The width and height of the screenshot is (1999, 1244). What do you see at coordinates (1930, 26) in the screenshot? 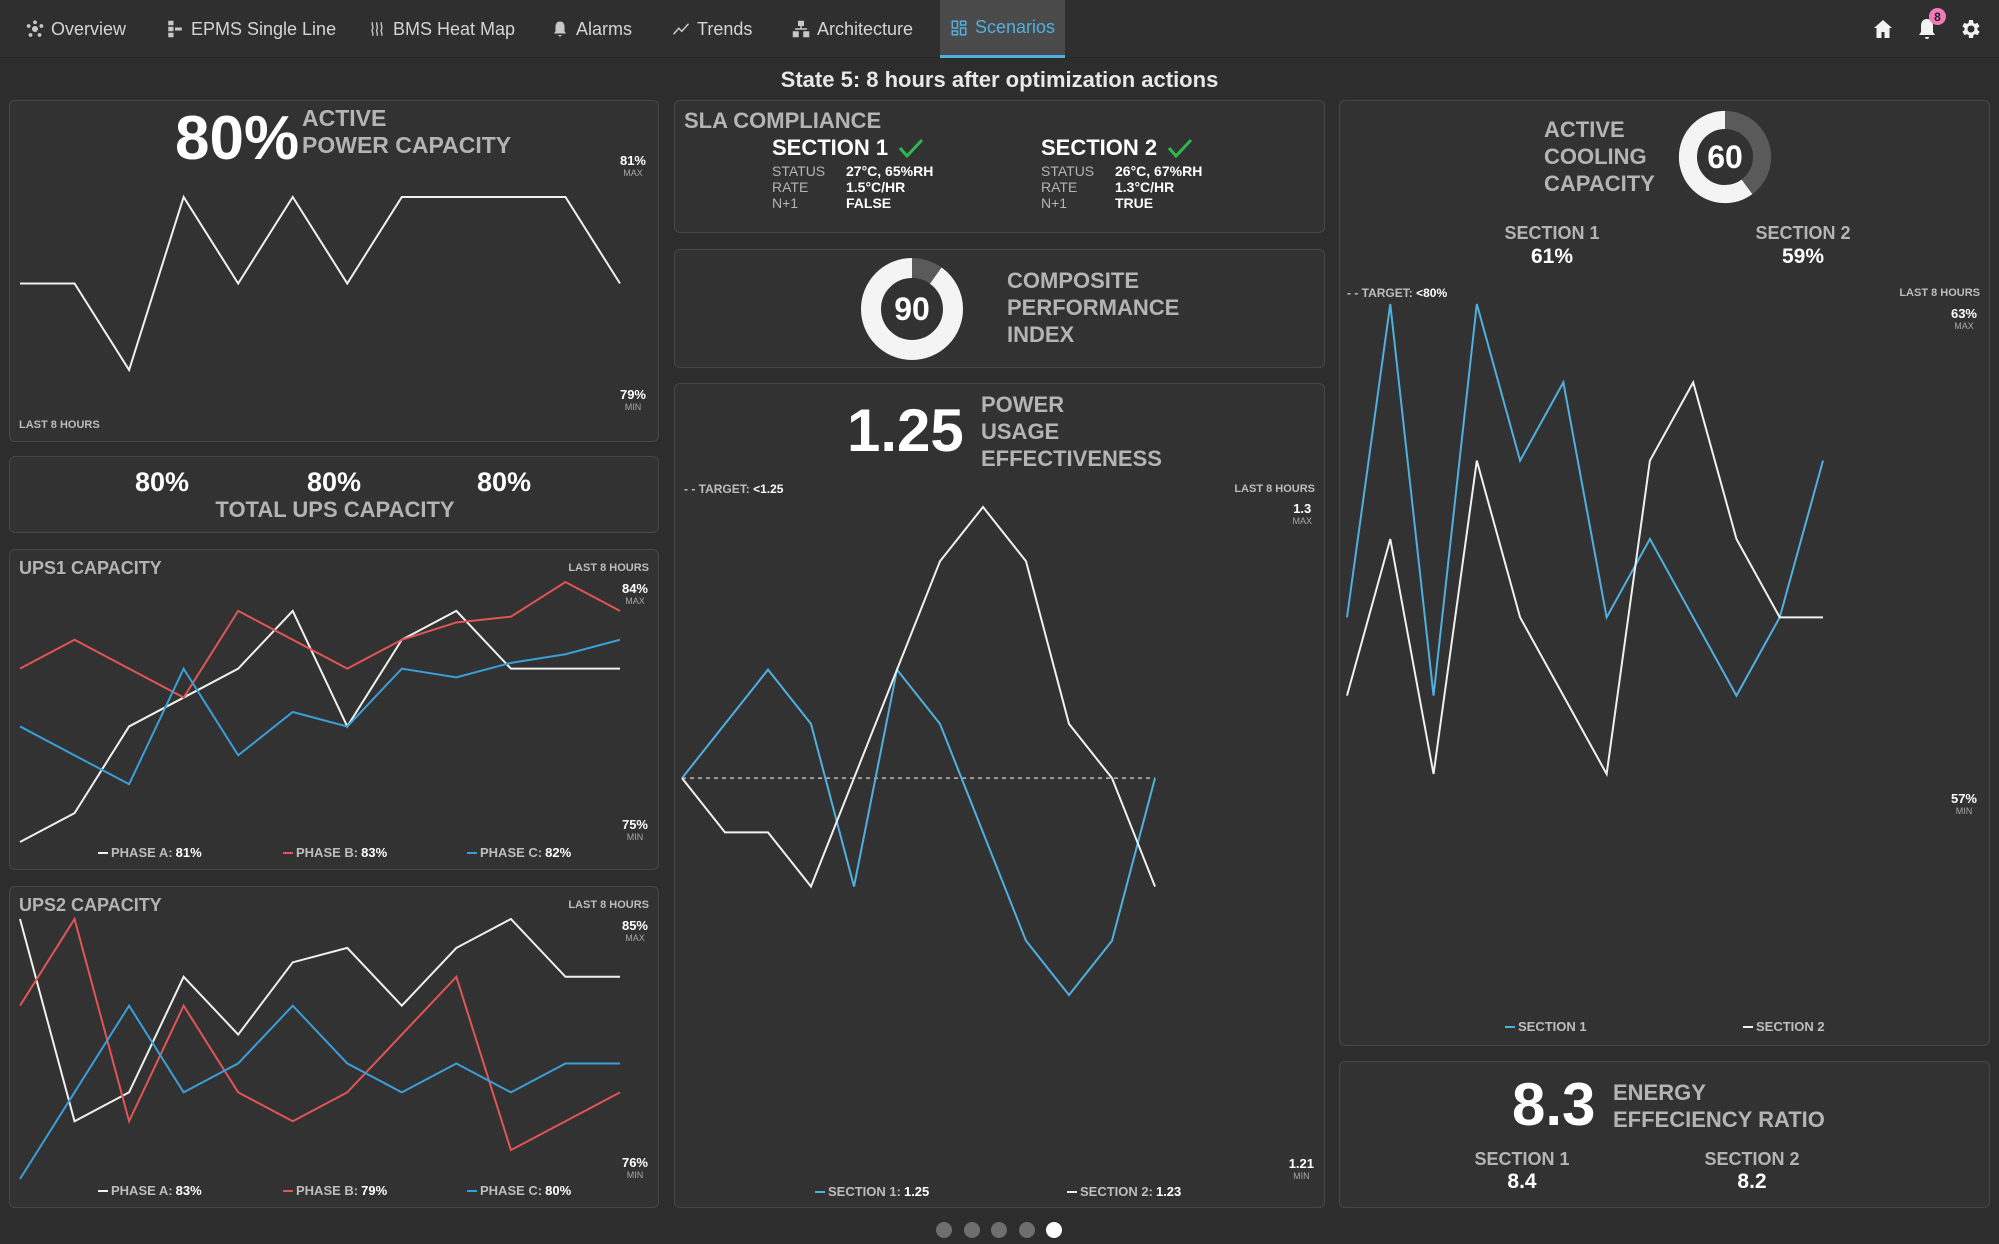
I see `notifications-button: 8` at bounding box center [1930, 26].